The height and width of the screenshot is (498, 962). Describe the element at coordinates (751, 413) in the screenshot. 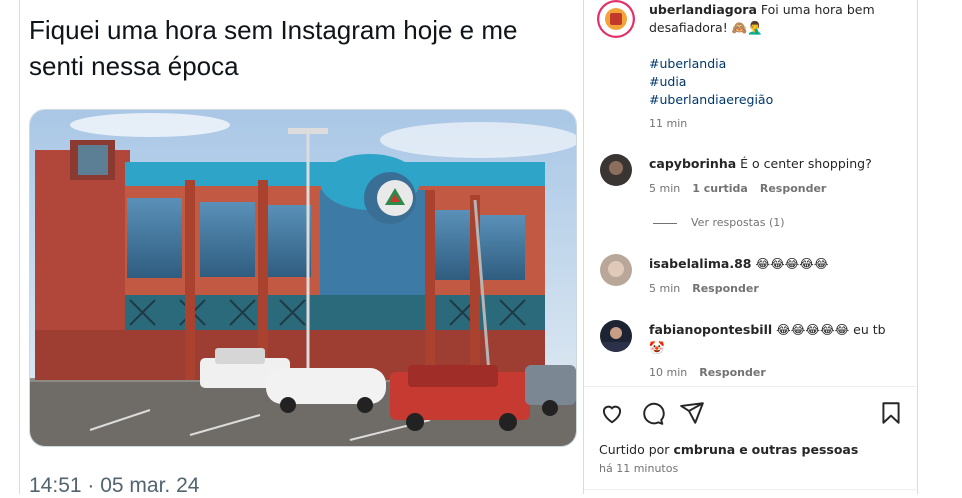

I see `action-bar` at that location.